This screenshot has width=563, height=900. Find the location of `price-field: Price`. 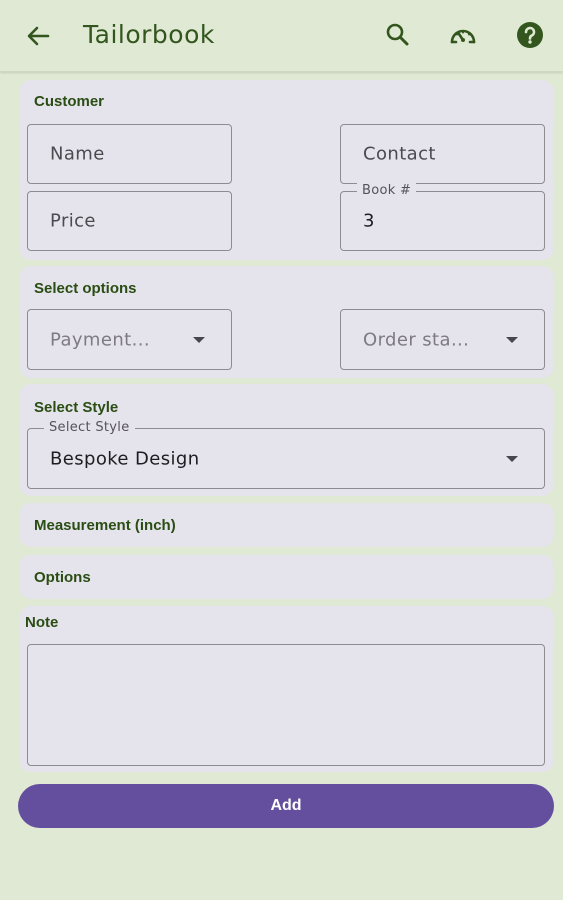

price-field: Price is located at coordinates (129, 221).